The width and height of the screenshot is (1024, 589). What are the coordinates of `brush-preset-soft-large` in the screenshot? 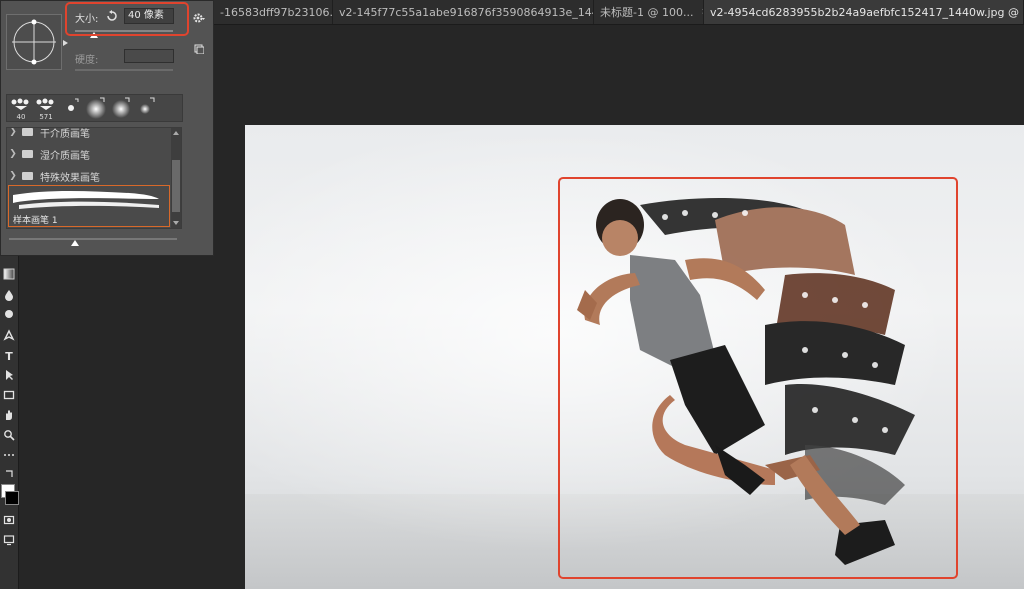 It's located at (96, 108).